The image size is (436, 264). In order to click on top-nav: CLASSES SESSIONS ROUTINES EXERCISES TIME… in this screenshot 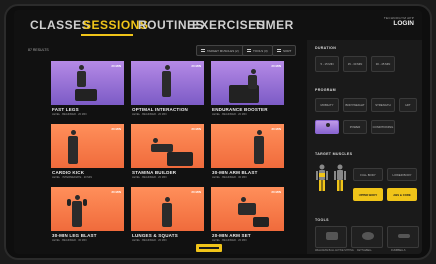, I will do `click(218, 25)`.